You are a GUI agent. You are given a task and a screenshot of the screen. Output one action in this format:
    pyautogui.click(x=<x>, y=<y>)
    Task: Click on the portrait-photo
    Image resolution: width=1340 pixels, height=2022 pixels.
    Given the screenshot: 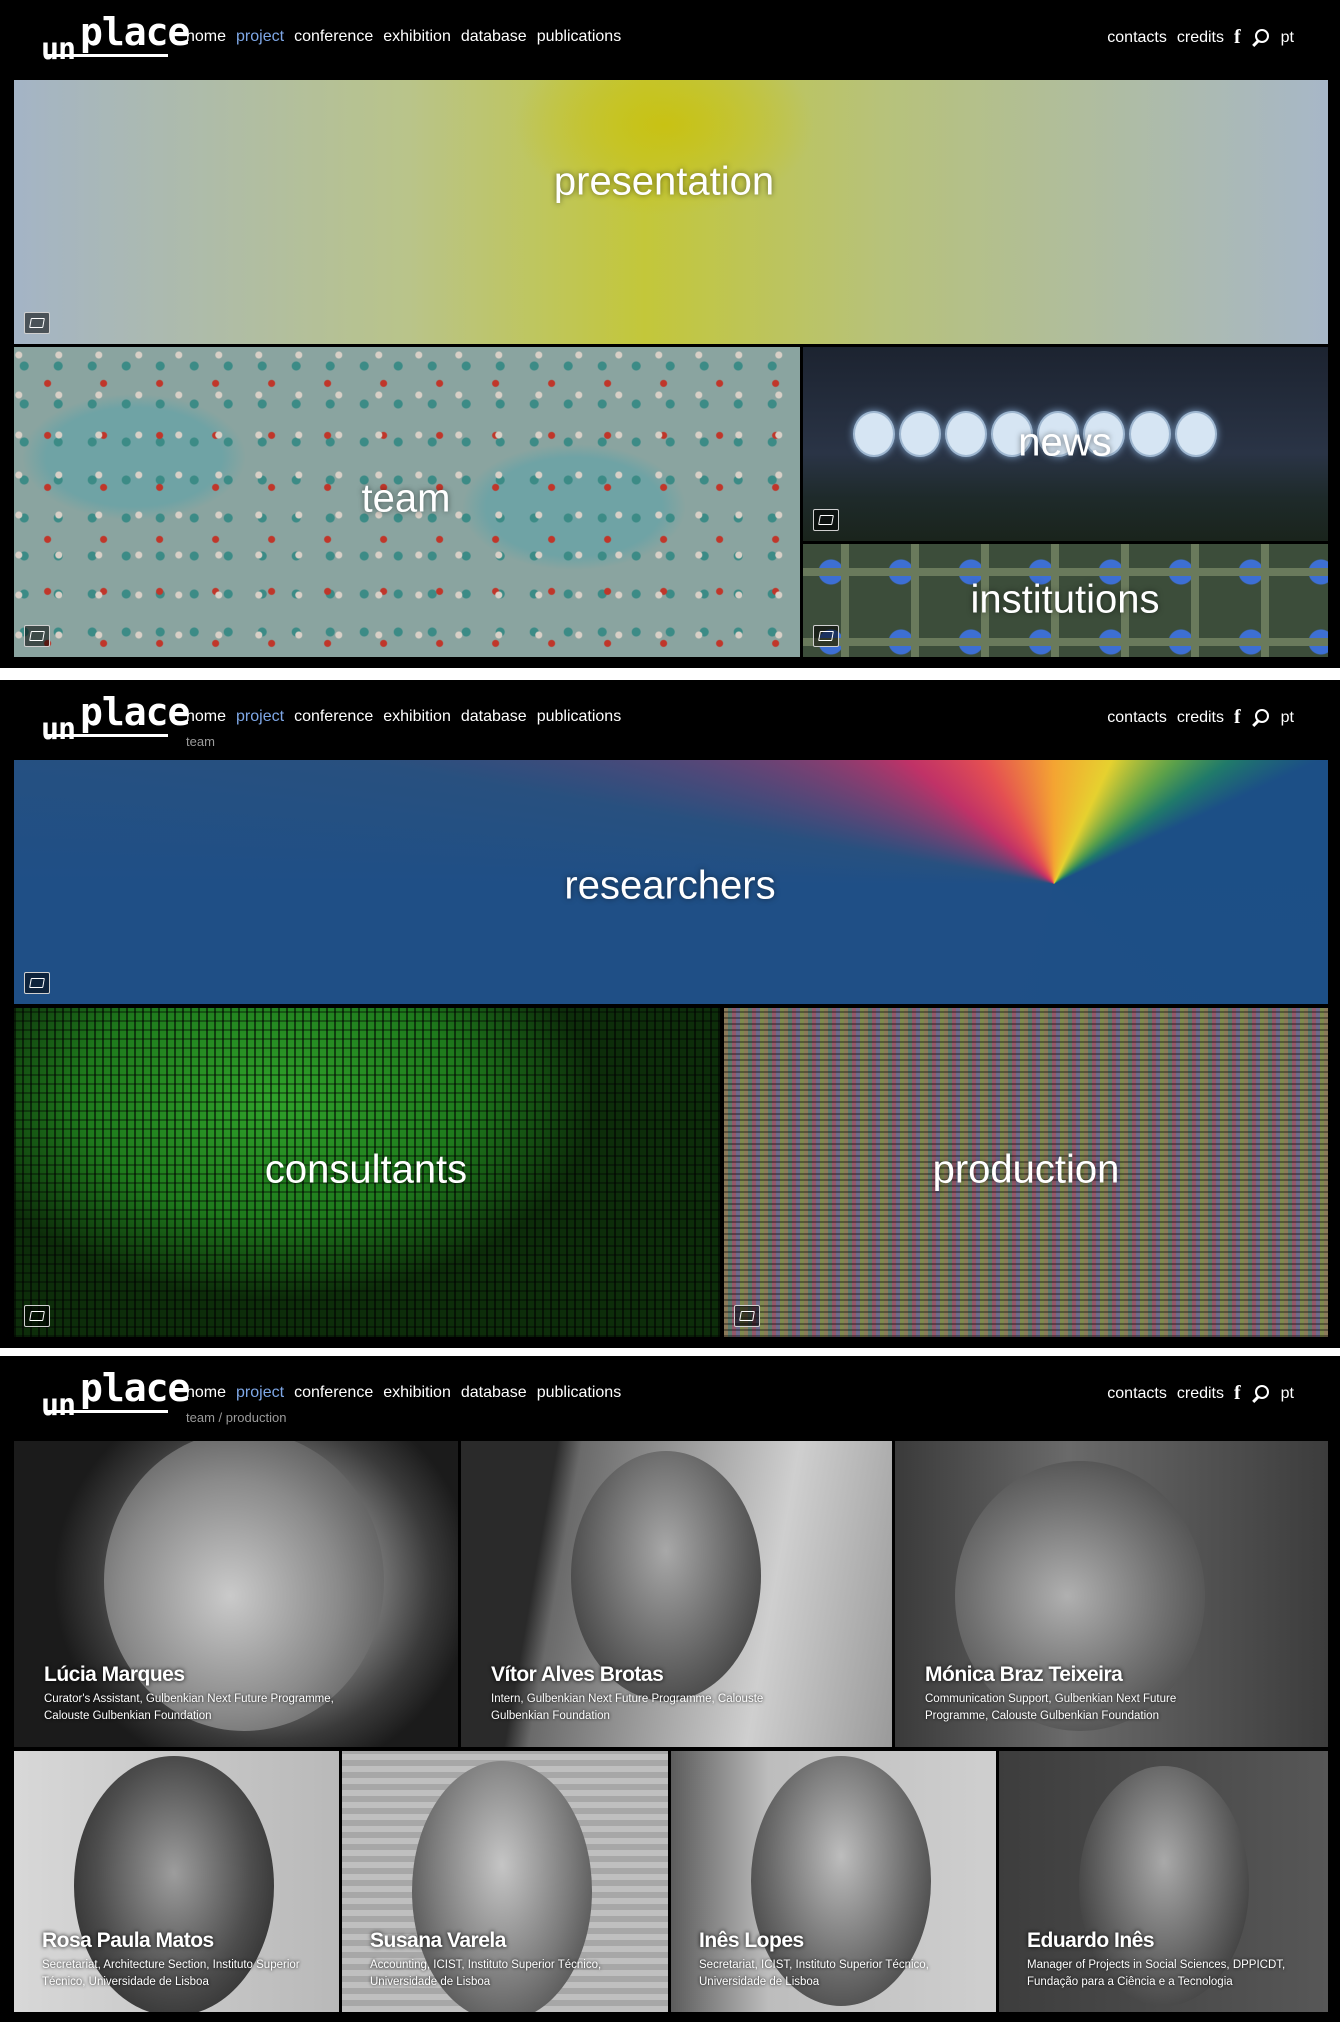 What is the action you would take?
    pyautogui.click(x=244, y=1586)
    